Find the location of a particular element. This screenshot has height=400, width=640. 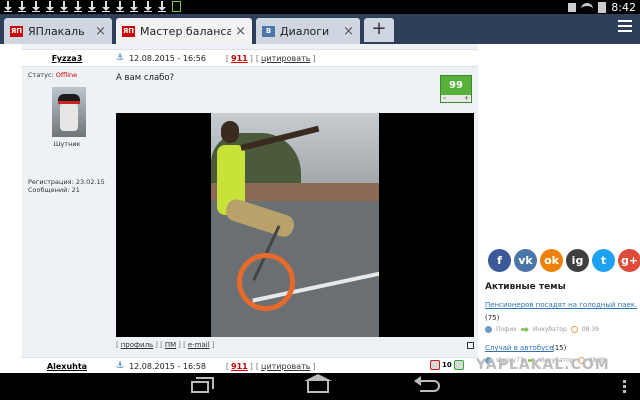

status-bar: 8:42 is located at coordinates (320, 7).